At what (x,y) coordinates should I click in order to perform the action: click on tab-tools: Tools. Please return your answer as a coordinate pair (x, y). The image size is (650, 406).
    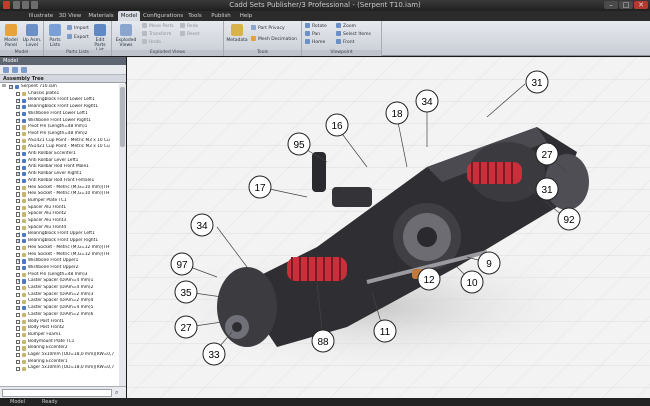
    Looking at the image, I should click on (195, 16).